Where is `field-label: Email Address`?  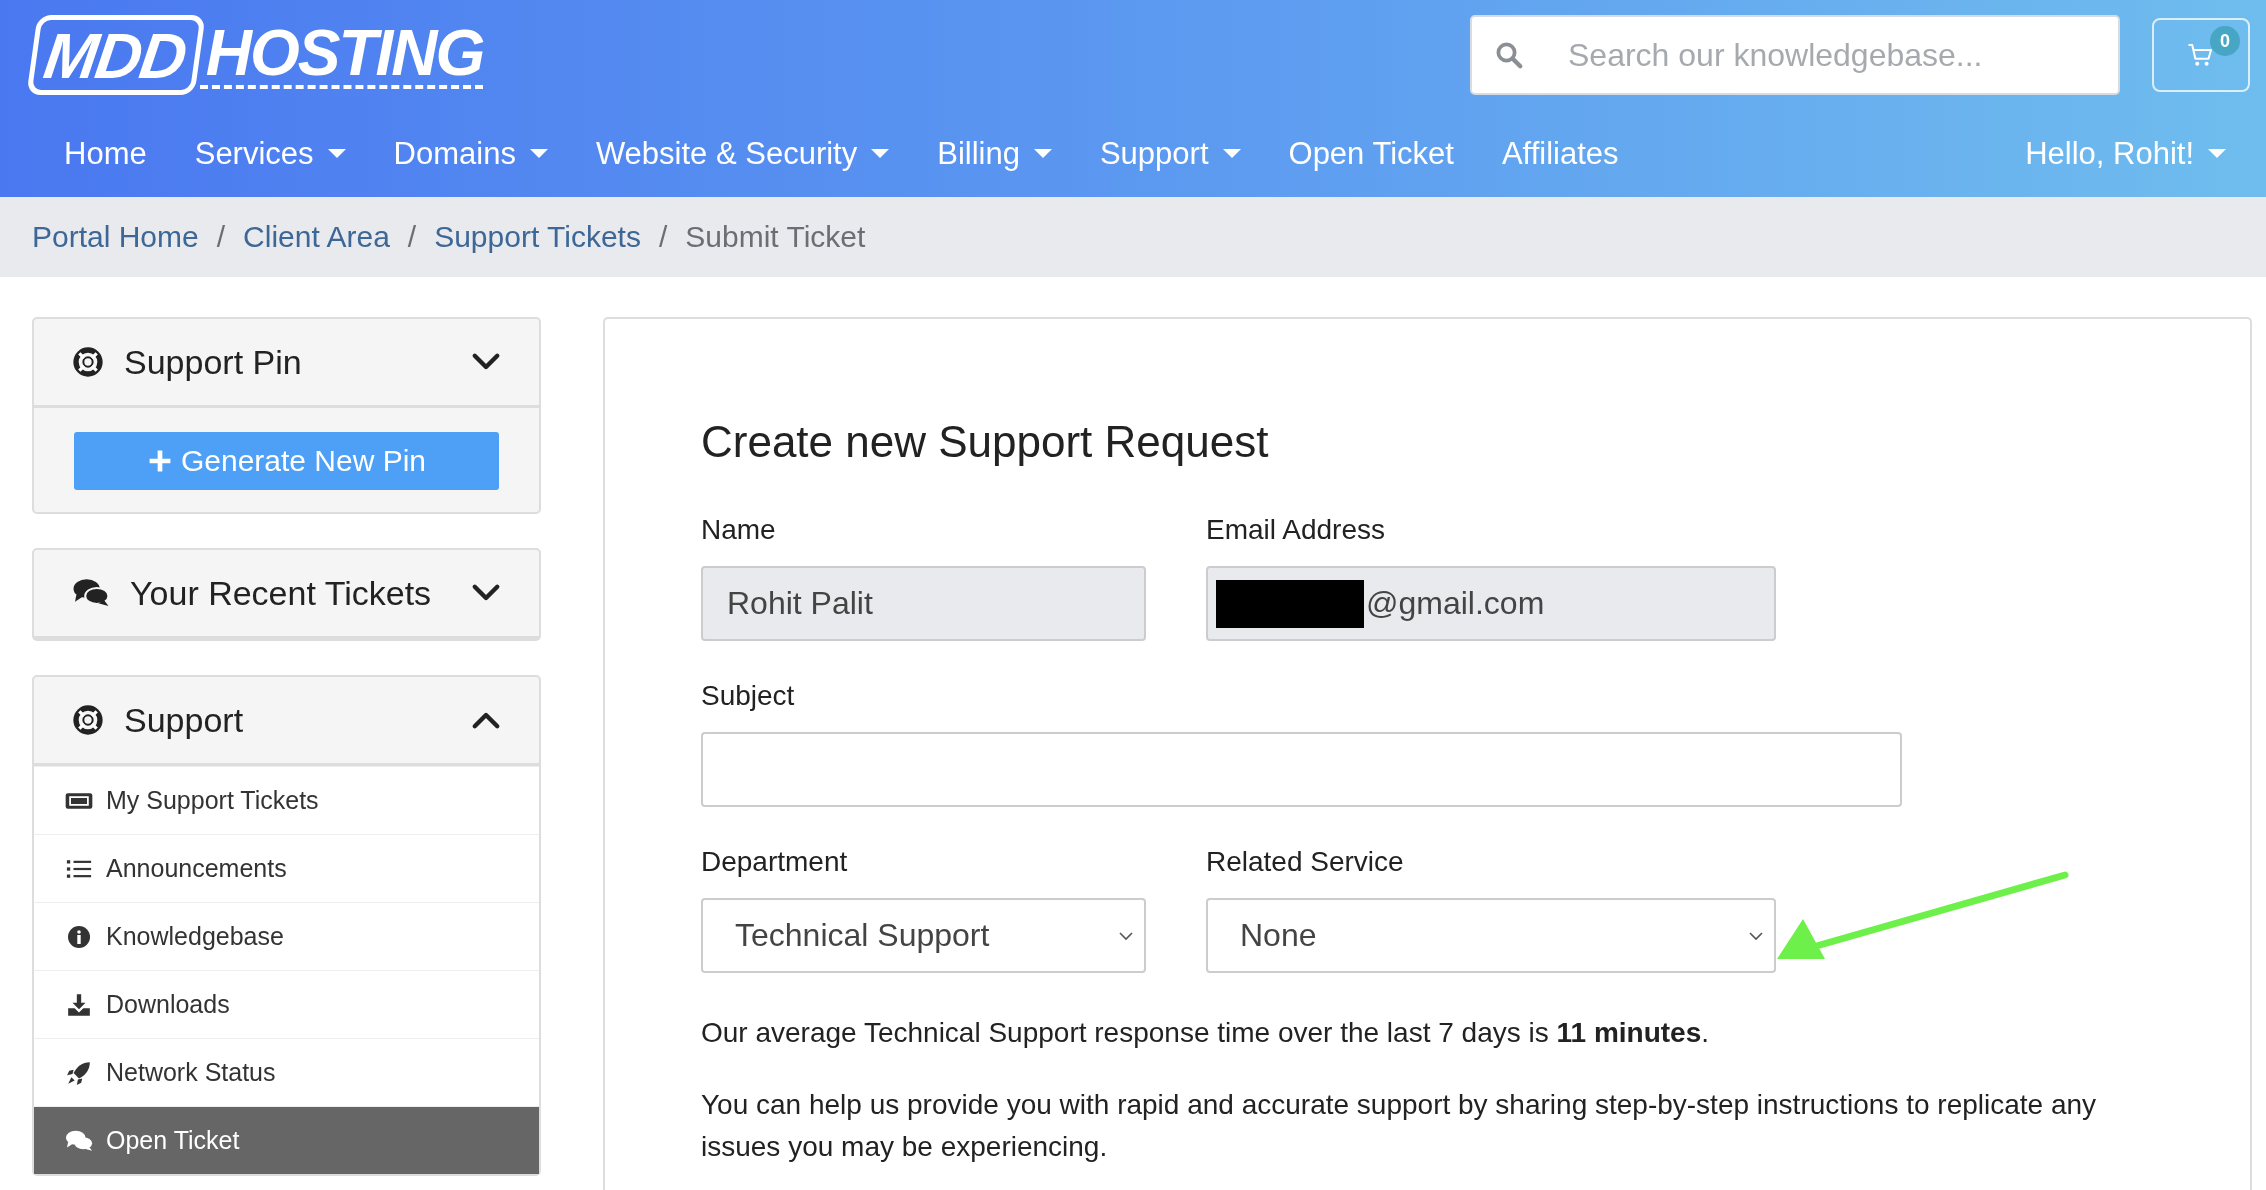
field-label: Email Address is located at coordinates (1296, 530).